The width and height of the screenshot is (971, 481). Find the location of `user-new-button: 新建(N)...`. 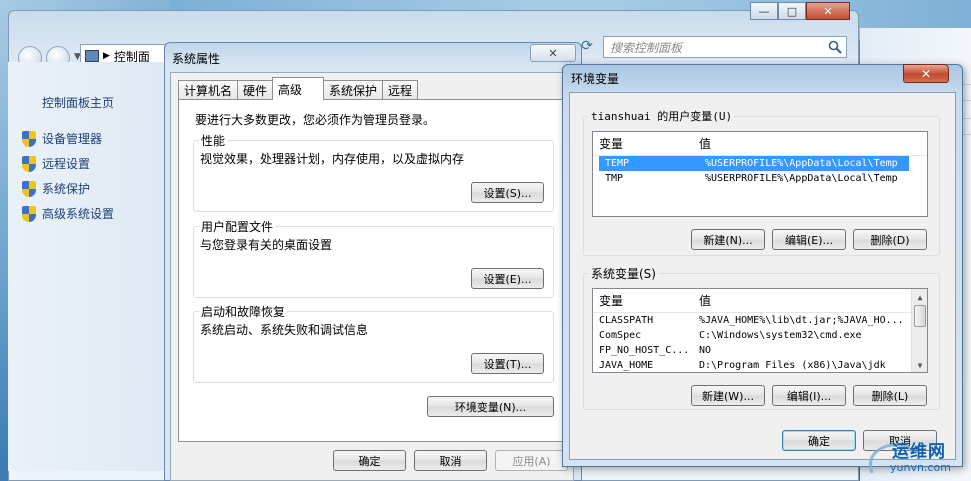

user-new-button: 新建(N)... is located at coordinates (728, 239).